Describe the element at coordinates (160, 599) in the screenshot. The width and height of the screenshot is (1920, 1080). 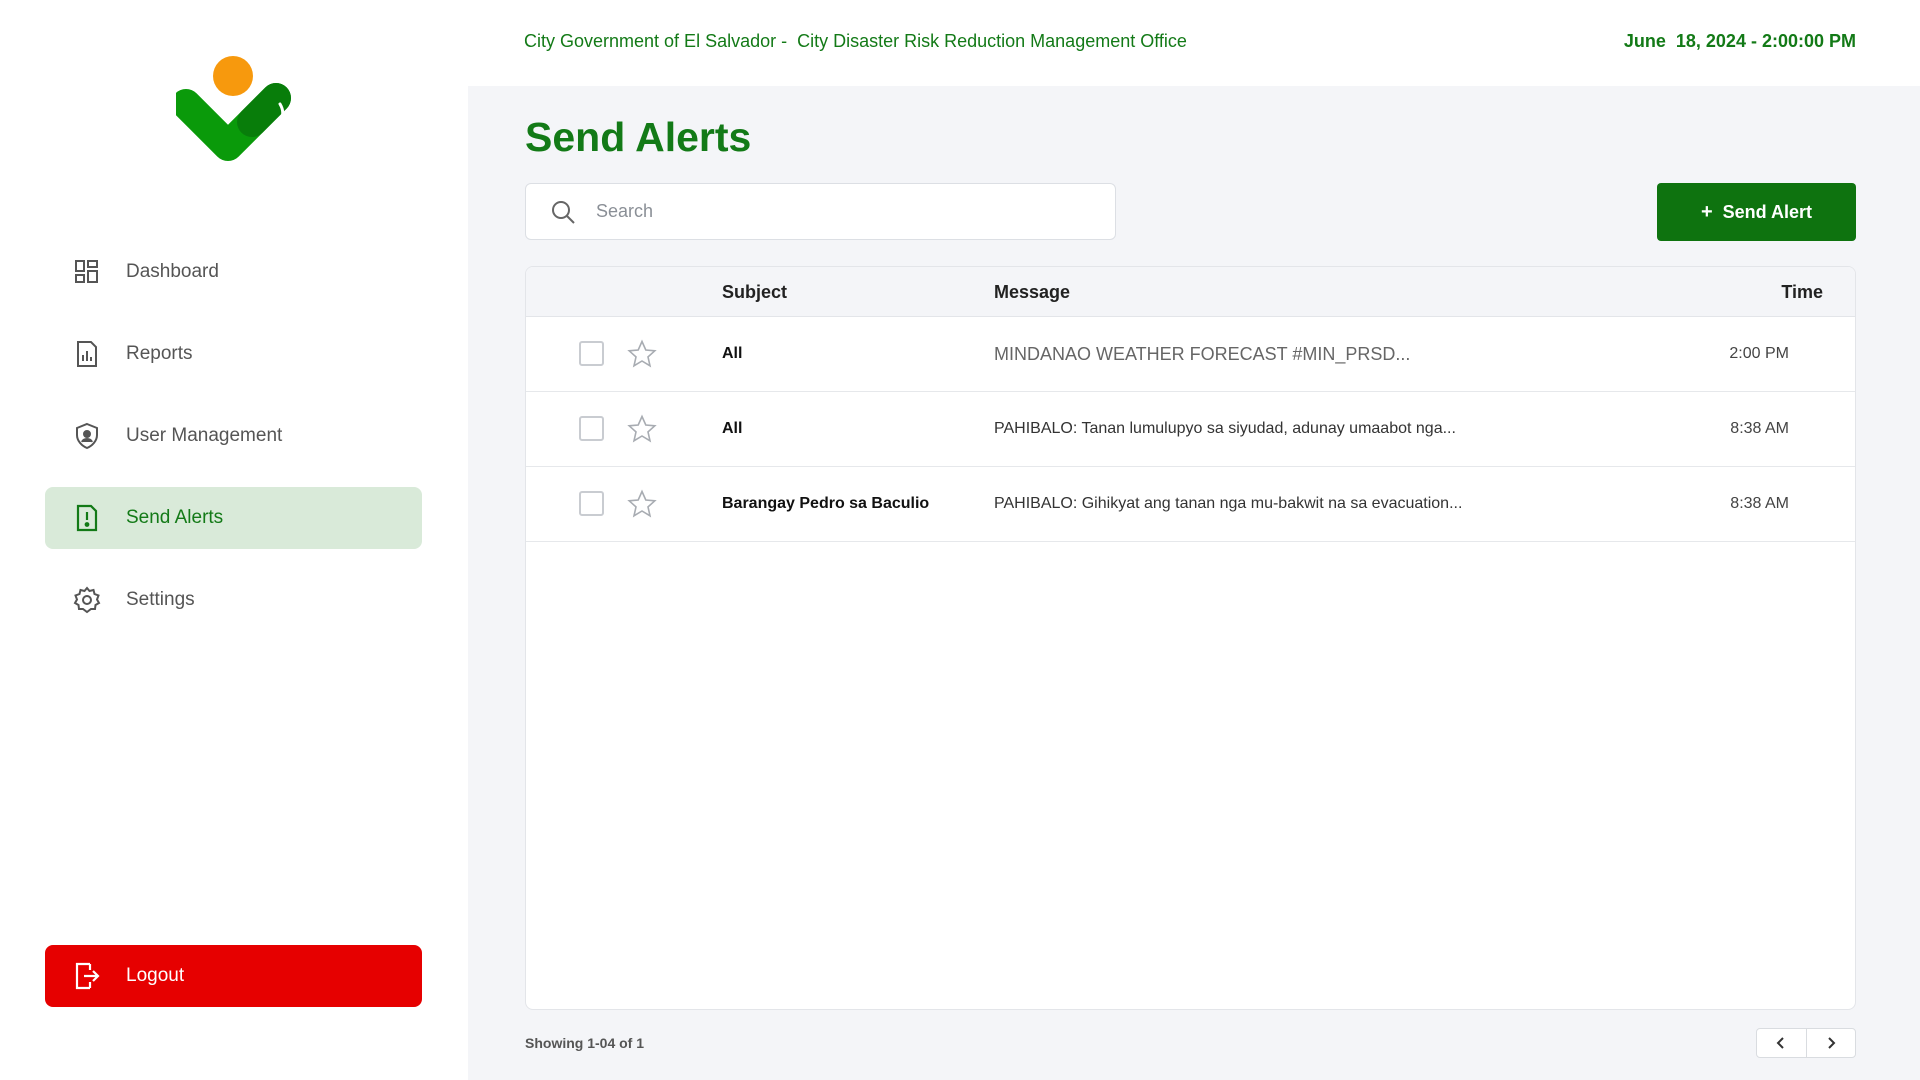
I see `sidebar-item-label: Settings` at that location.